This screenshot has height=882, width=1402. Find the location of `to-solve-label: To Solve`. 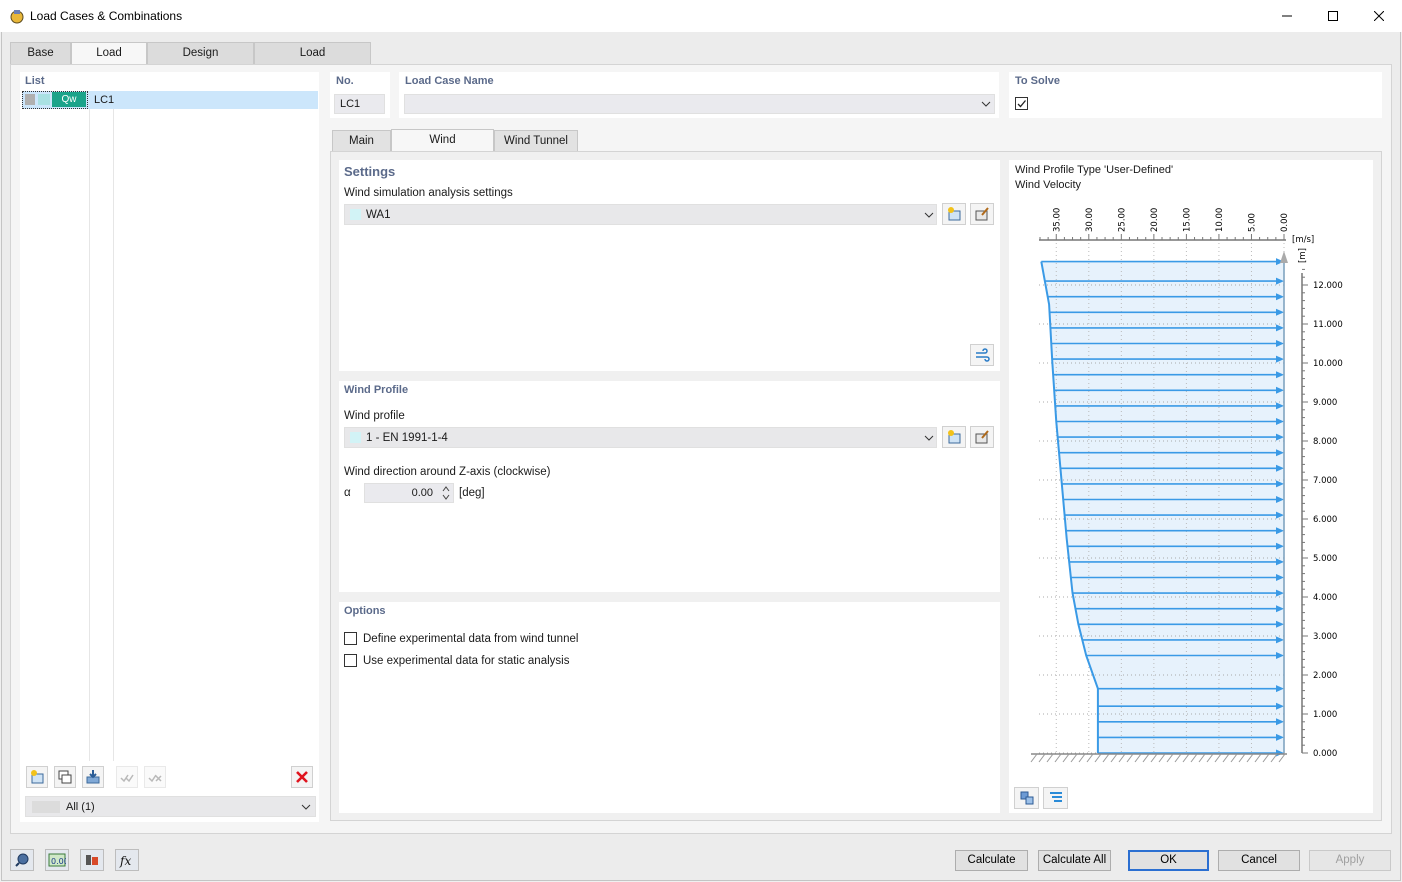

to-solve-label: To Solve is located at coordinates (1037, 81).